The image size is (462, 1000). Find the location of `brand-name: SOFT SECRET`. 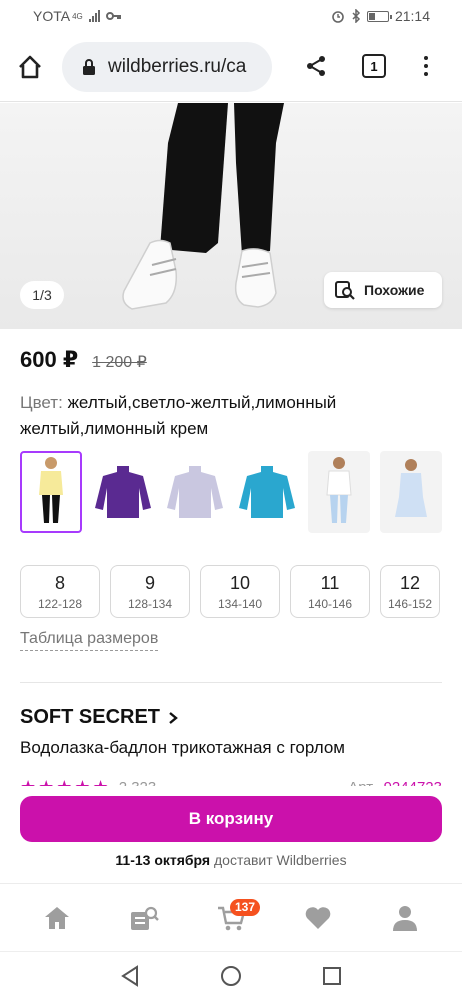

brand-name: SOFT SECRET is located at coordinates (90, 717).